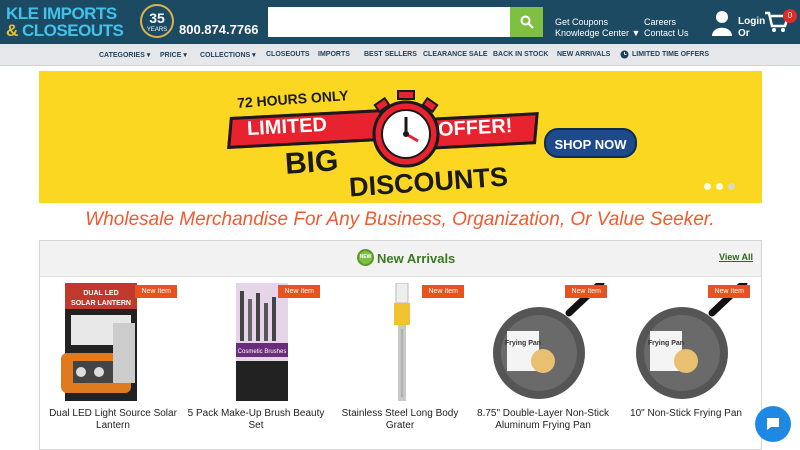 This screenshot has width=800, height=450. Describe the element at coordinates (583, 54) in the screenshot. I see `nav-new-arrivals: NEW ARRIVALS` at that location.